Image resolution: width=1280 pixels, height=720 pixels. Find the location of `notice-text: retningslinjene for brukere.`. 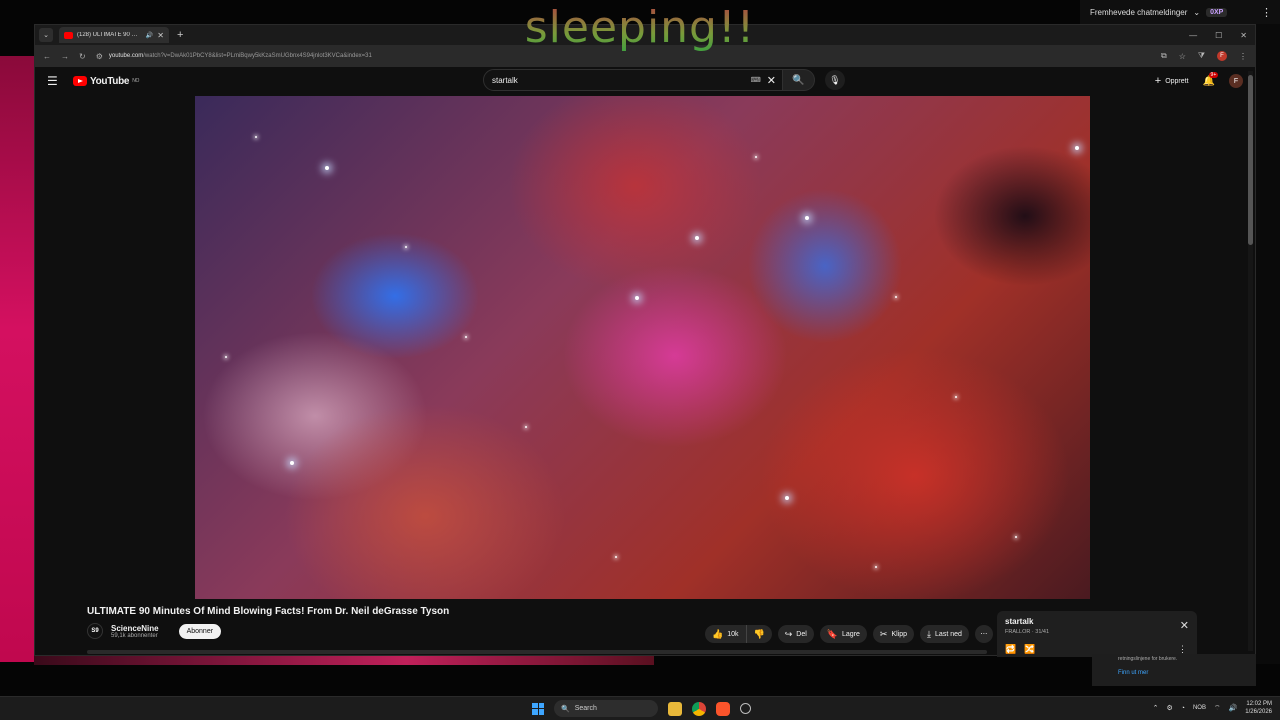

notice-text: retningslinjene for brukere. is located at coordinates (1148, 659).